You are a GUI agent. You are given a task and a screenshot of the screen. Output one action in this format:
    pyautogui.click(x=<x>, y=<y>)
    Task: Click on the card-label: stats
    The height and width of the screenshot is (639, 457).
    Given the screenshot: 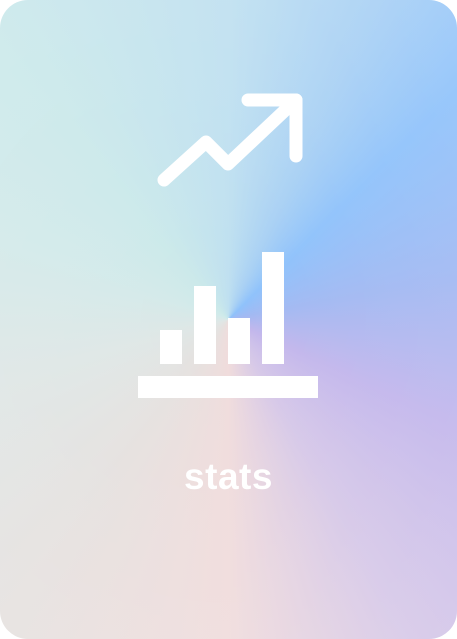 What is the action you would take?
    pyautogui.click(x=228, y=476)
    